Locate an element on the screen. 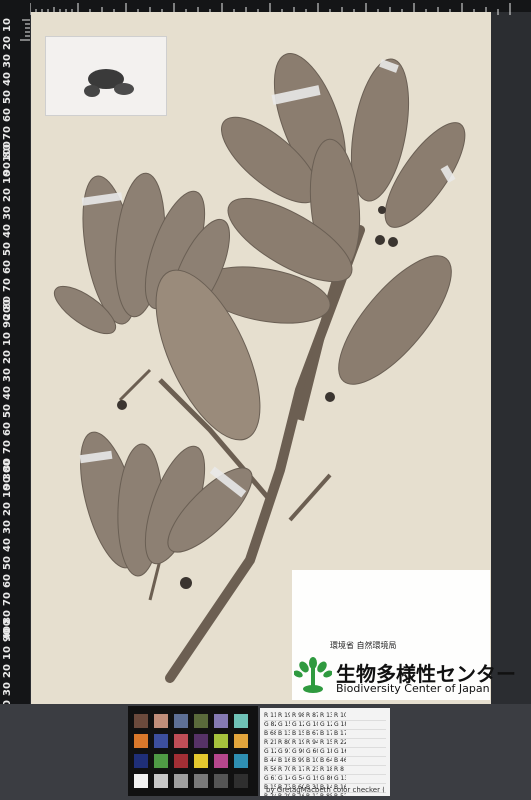 This screenshot has width=531, height=800. color-target-cell: G 122 is located at coordinates (298, 724).